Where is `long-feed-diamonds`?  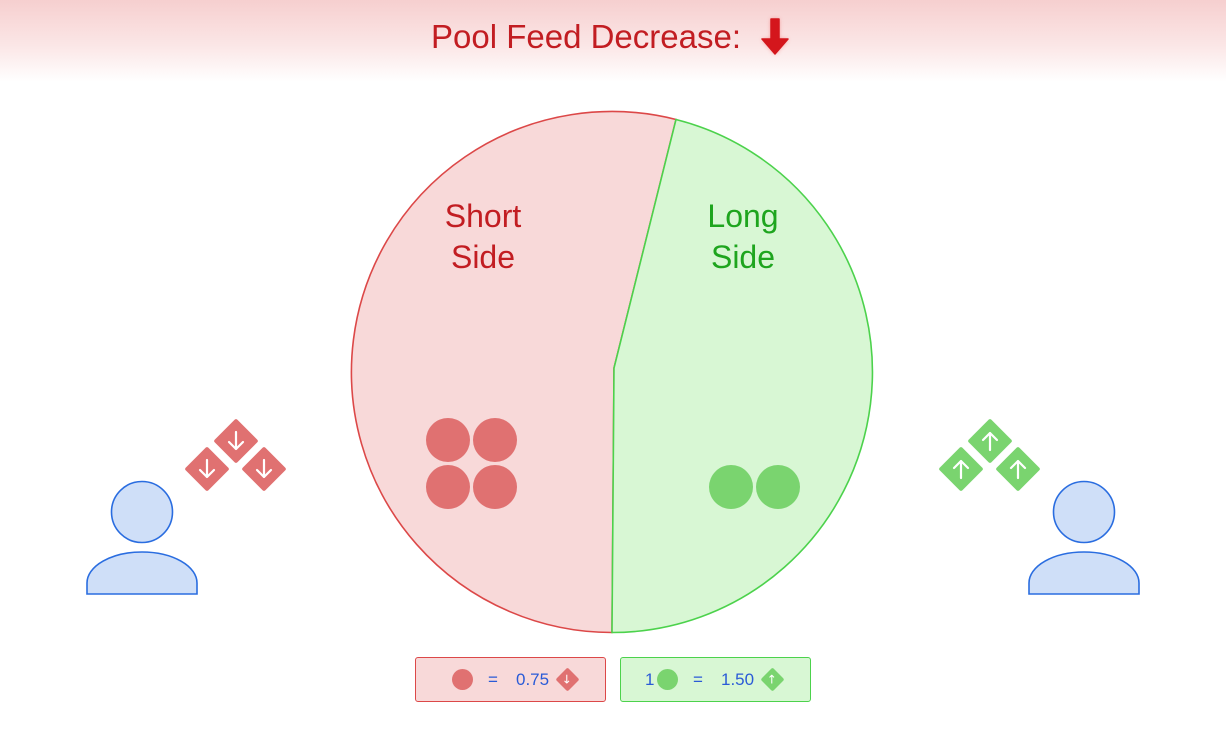 long-feed-diamonds is located at coordinates (989, 455).